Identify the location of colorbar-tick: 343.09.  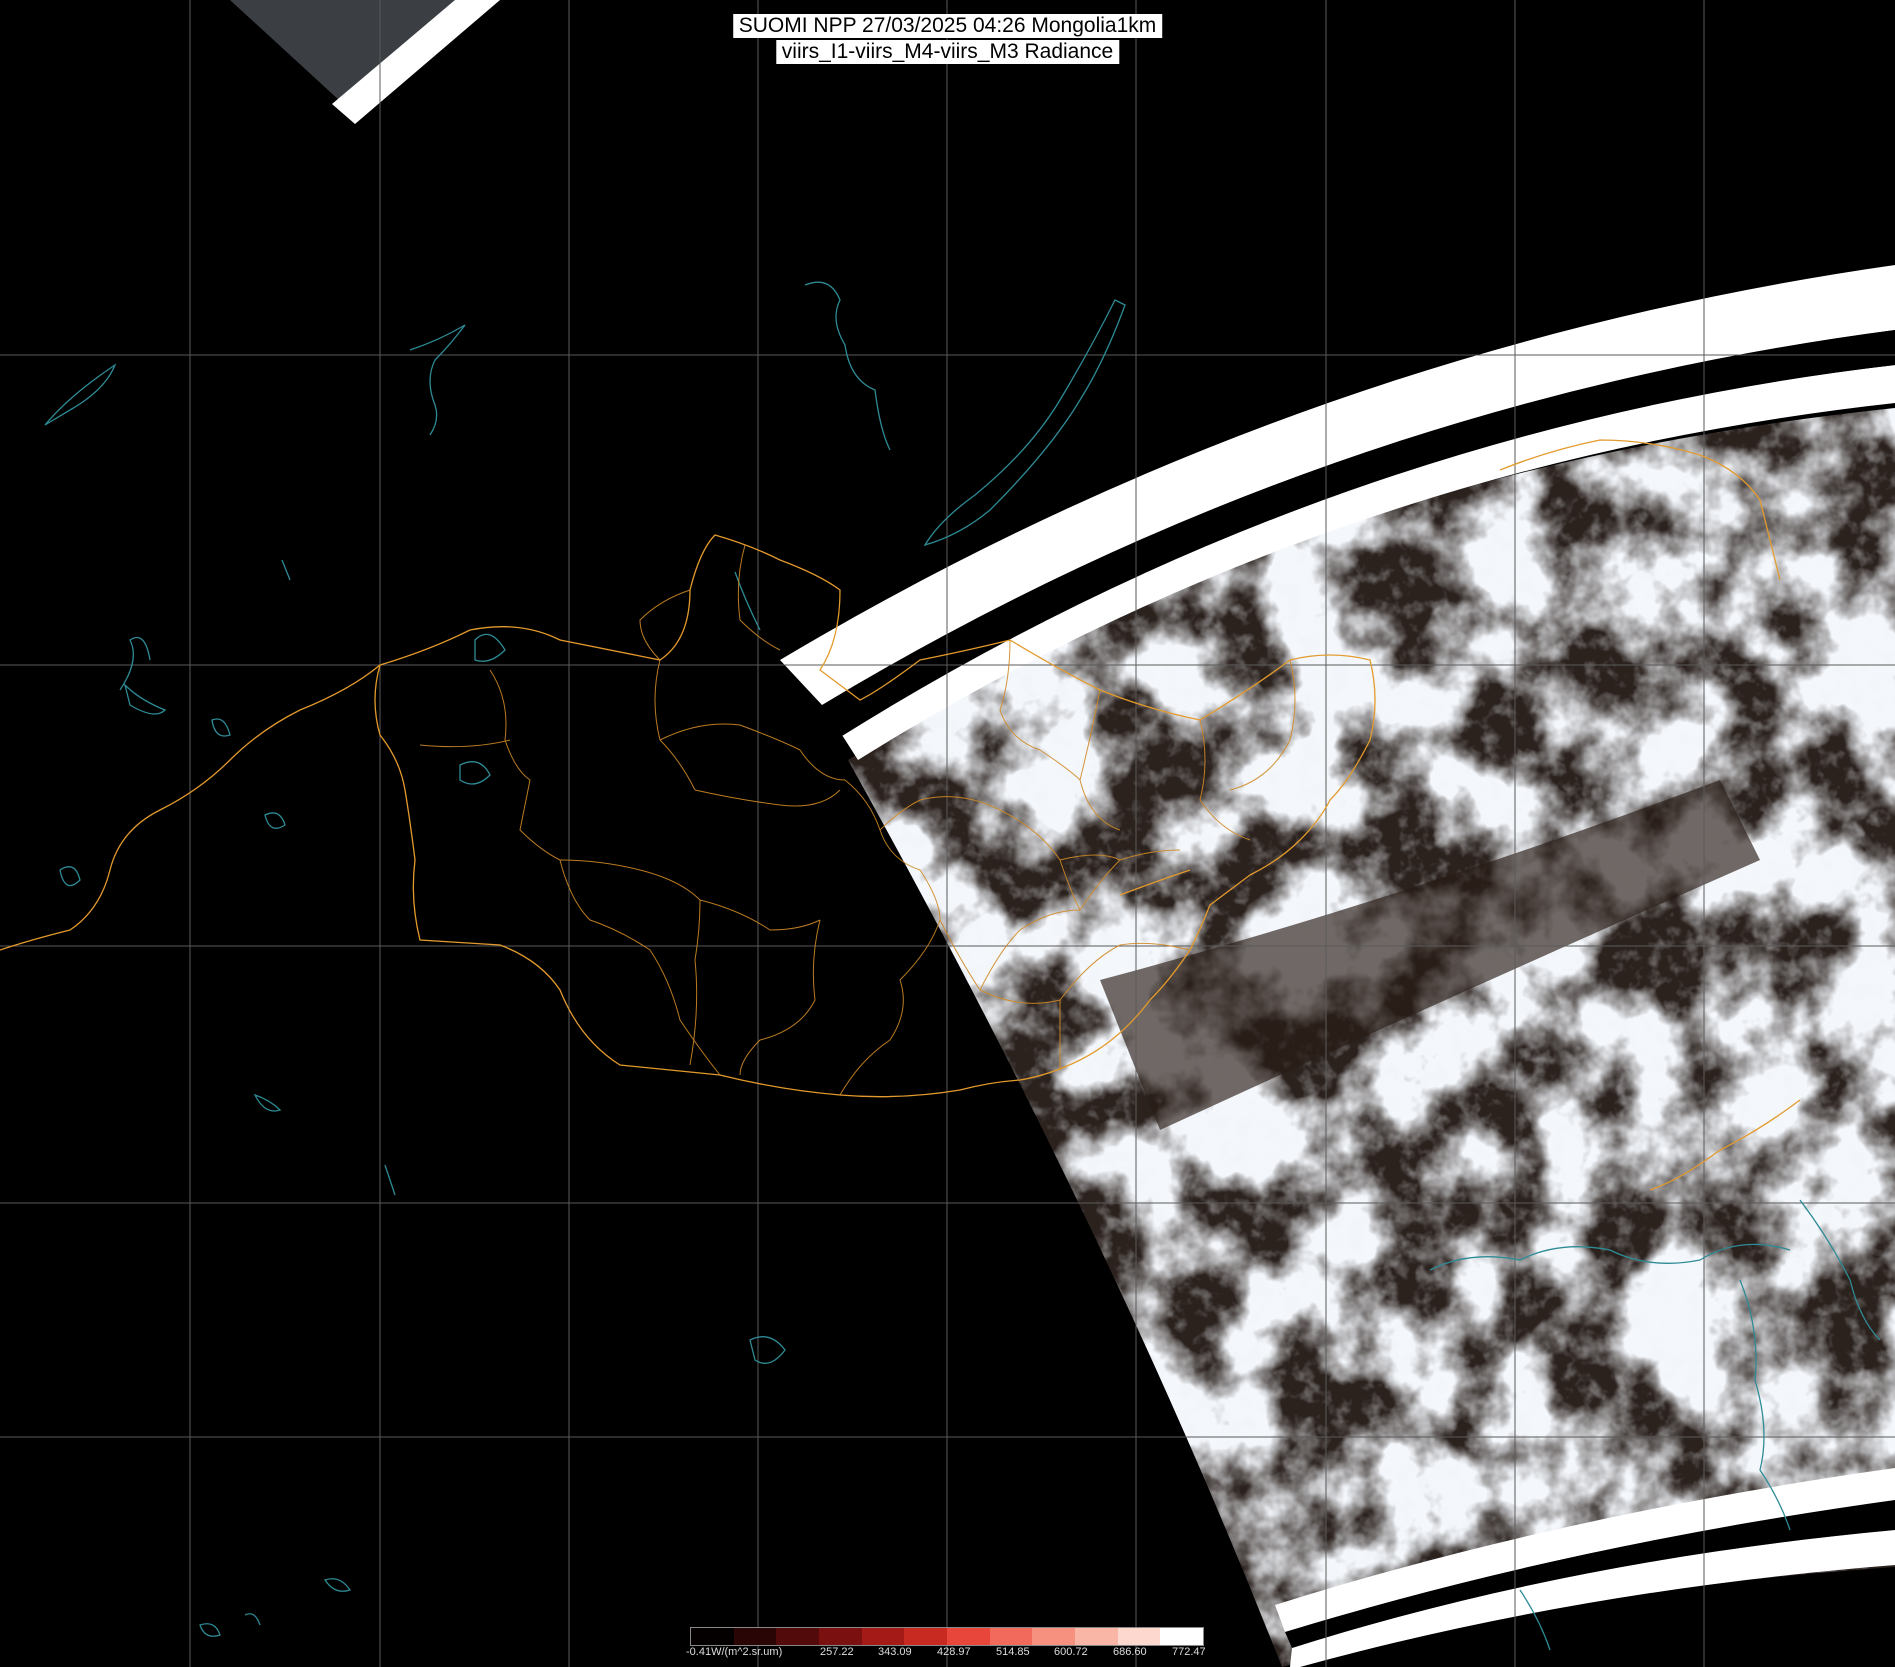
(895, 1652).